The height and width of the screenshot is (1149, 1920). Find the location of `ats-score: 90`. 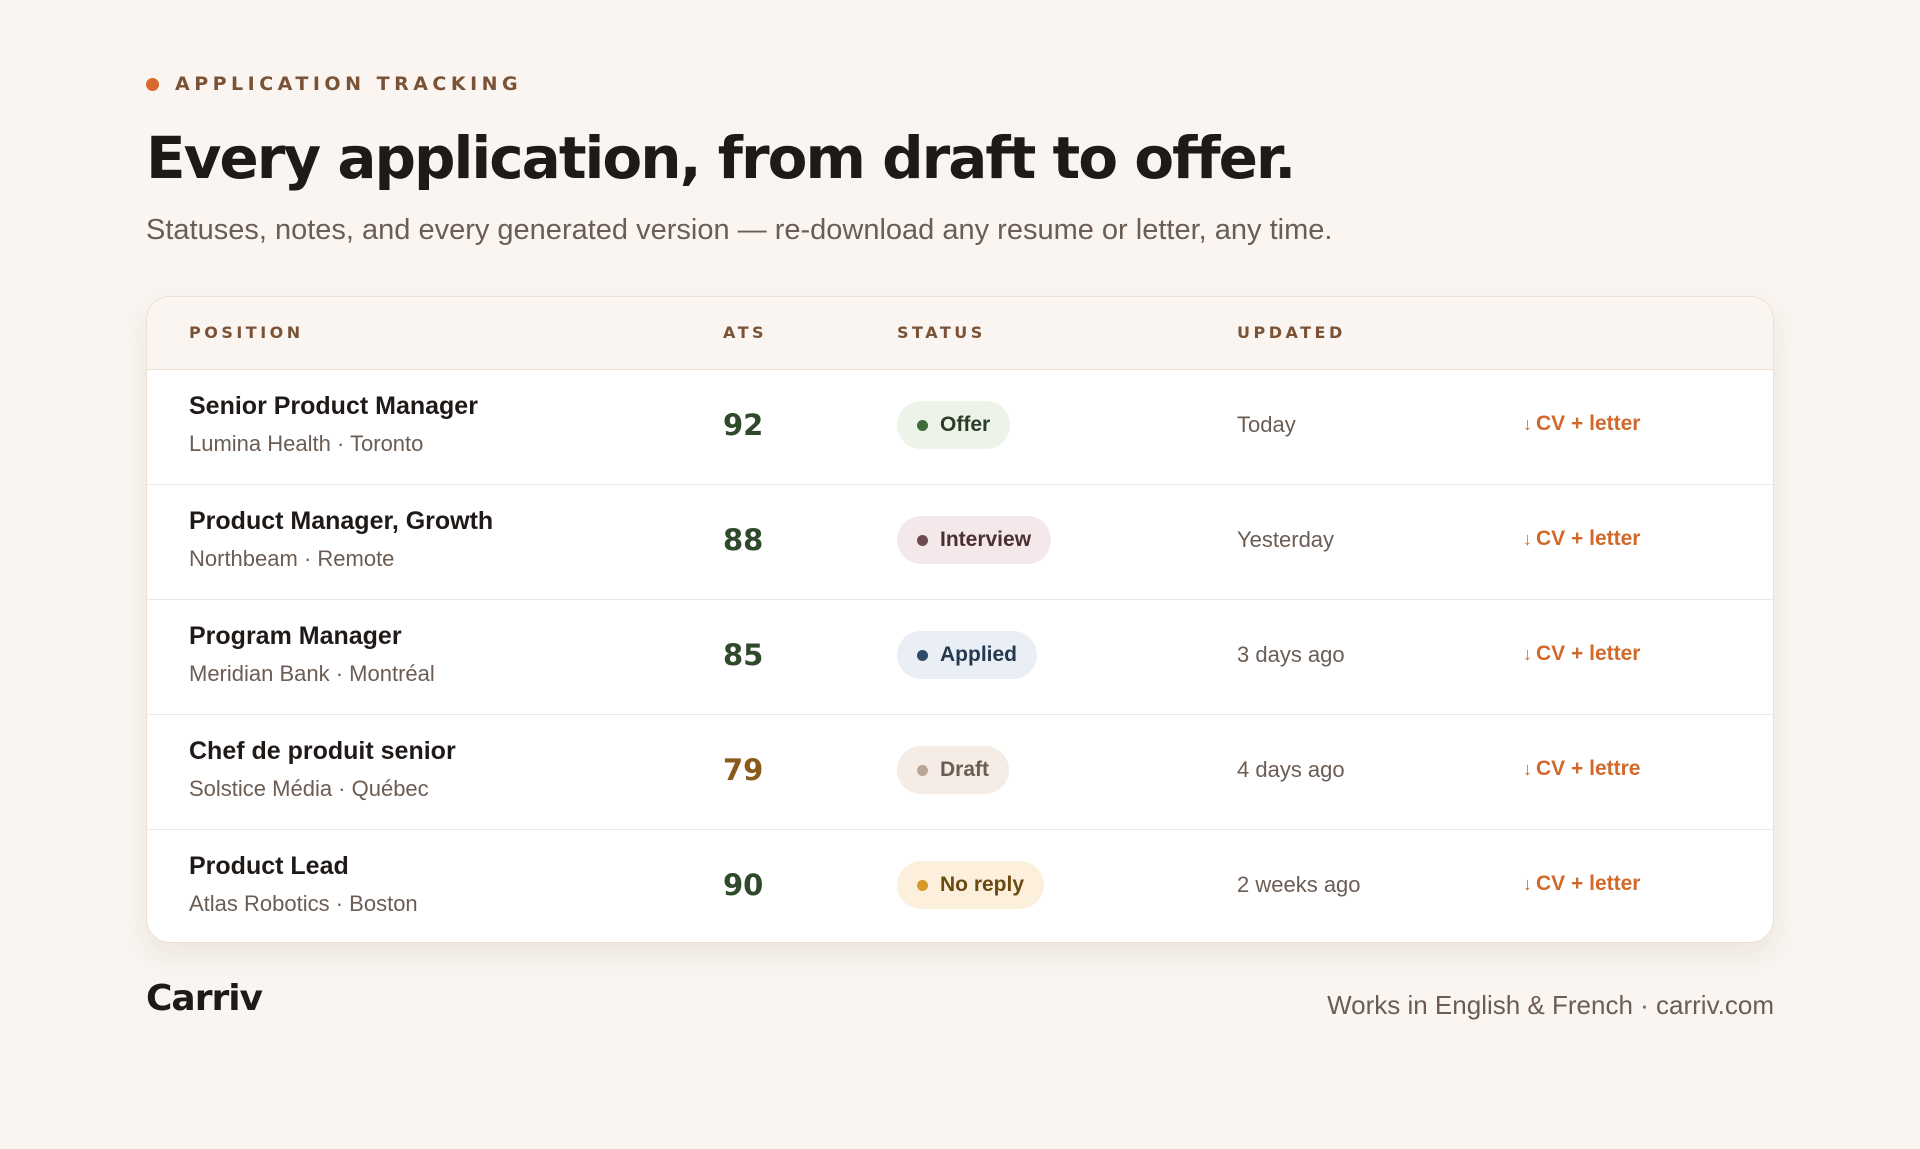

ats-score: 90 is located at coordinates (743, 885).